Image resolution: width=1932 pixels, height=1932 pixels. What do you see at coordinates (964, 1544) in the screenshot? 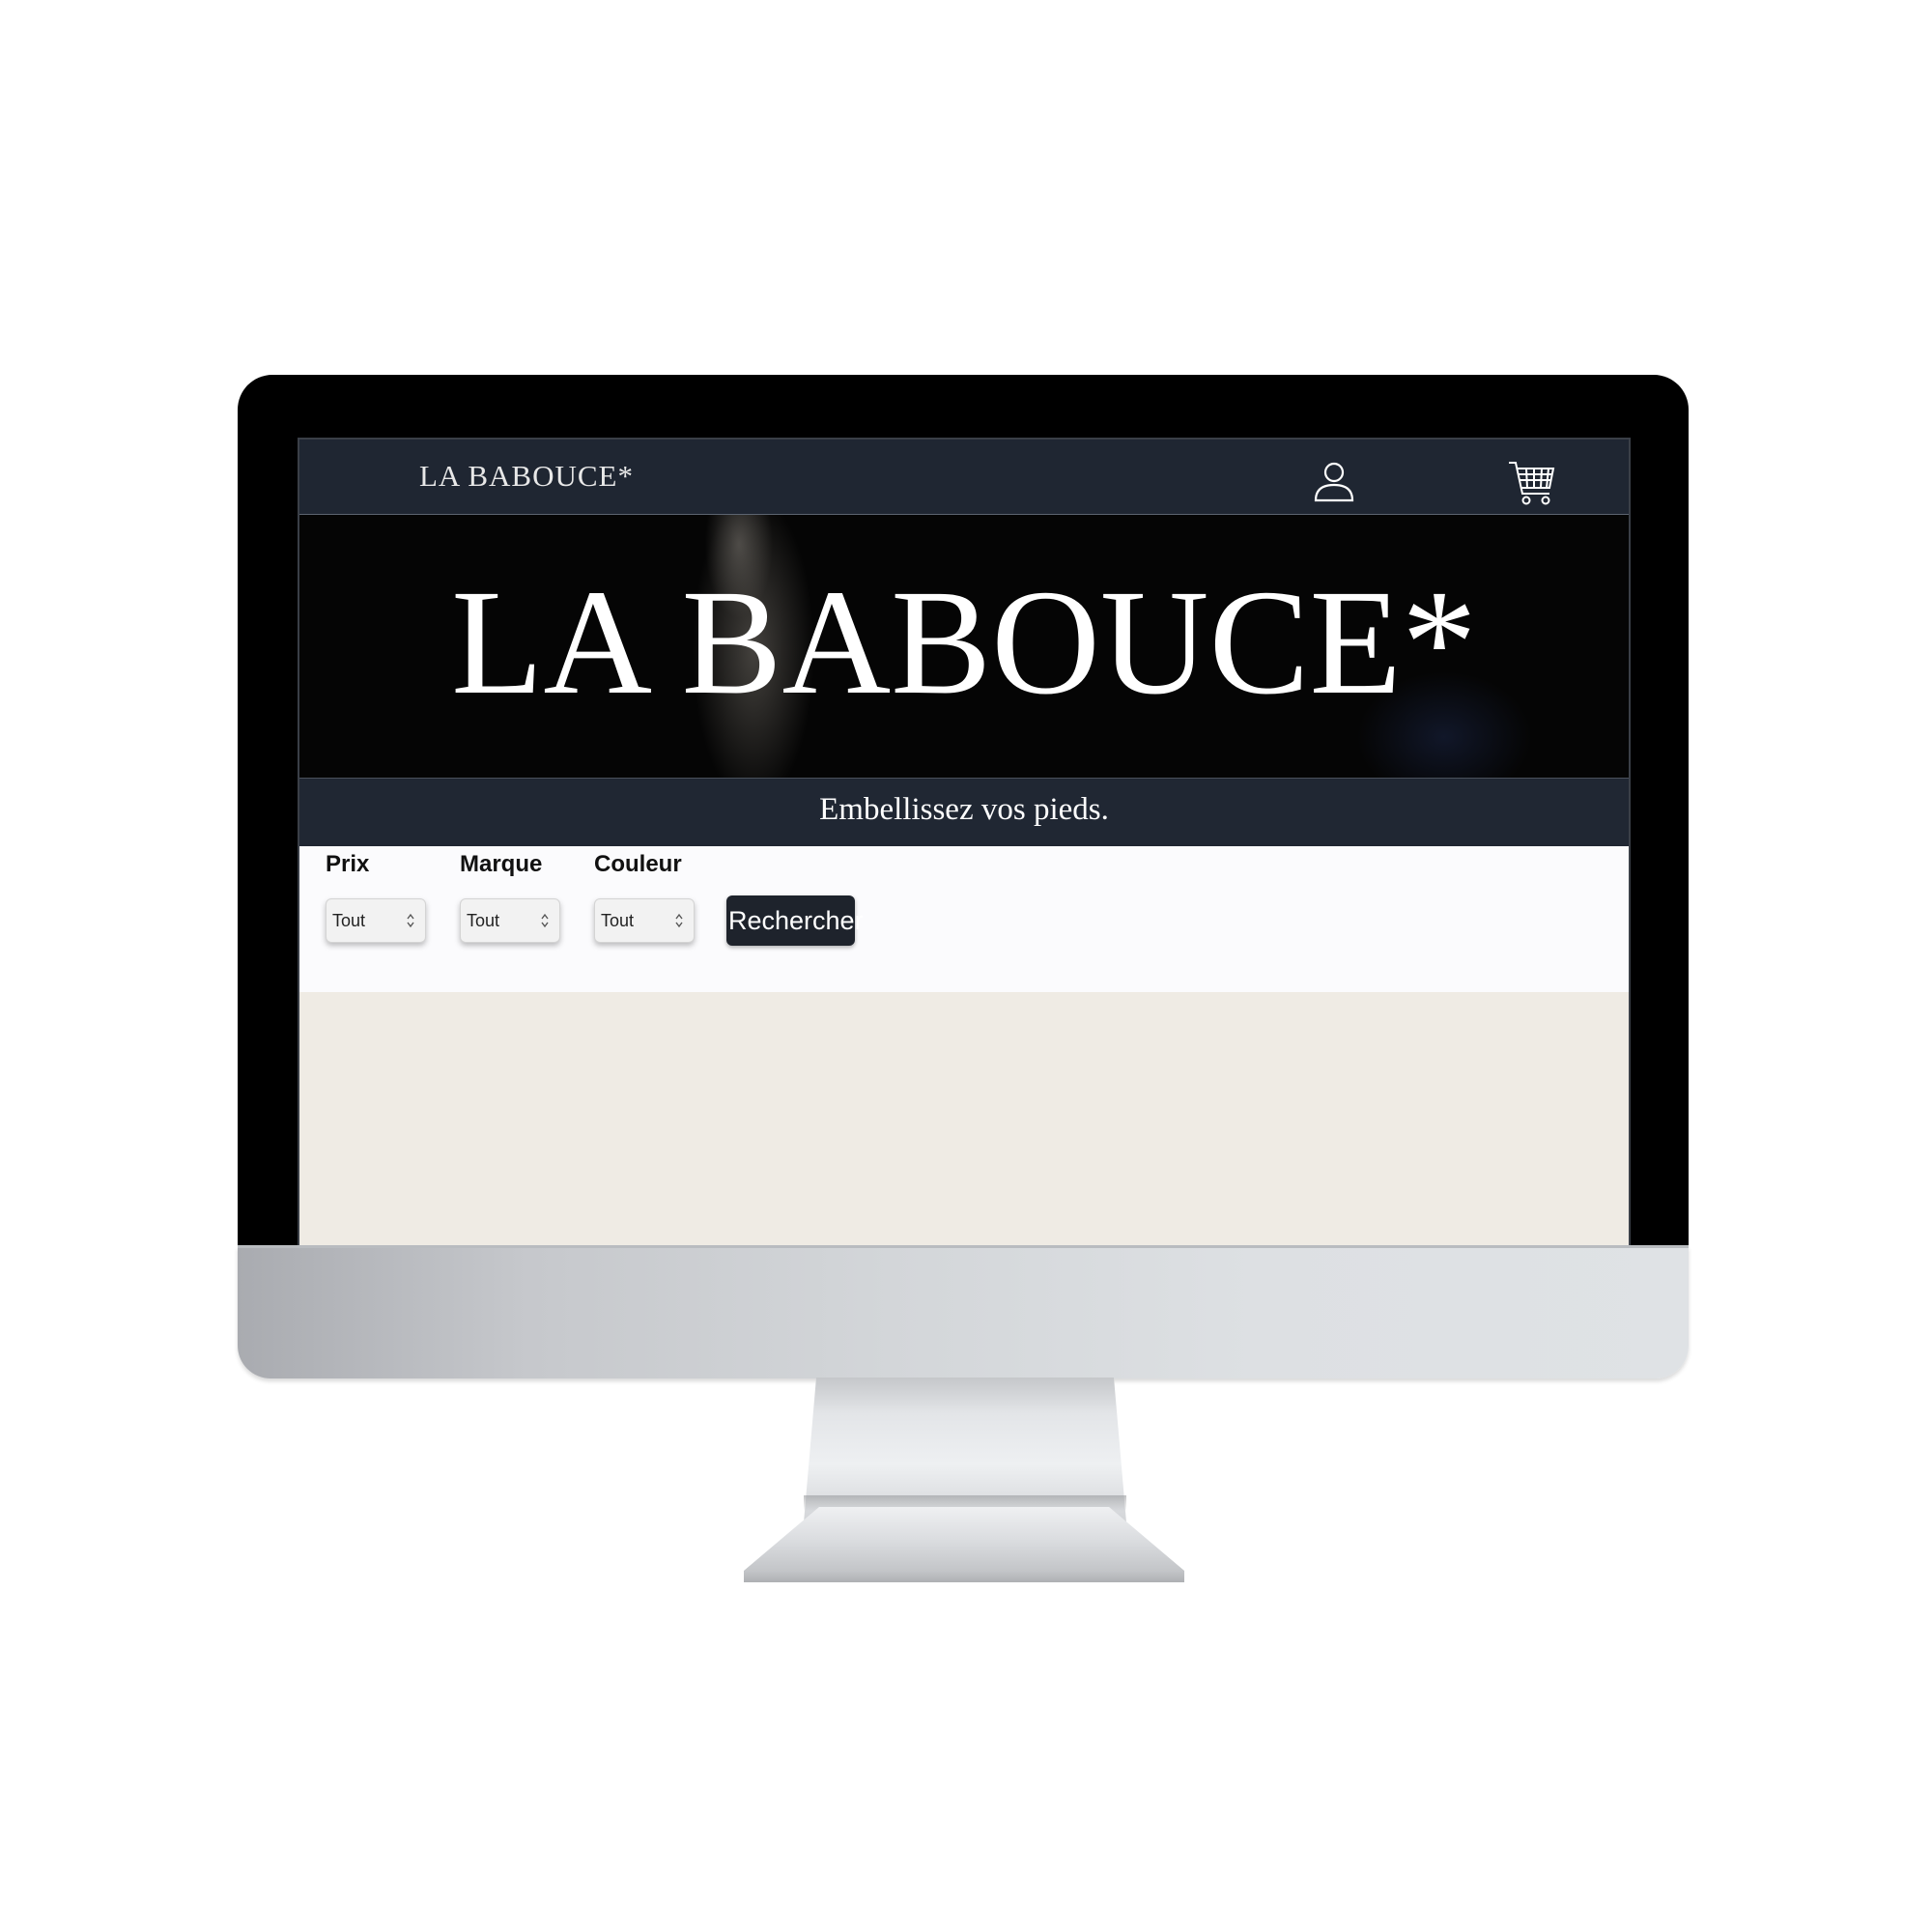
I see `monitor-stand-base` at bounding box center [964, 1544].